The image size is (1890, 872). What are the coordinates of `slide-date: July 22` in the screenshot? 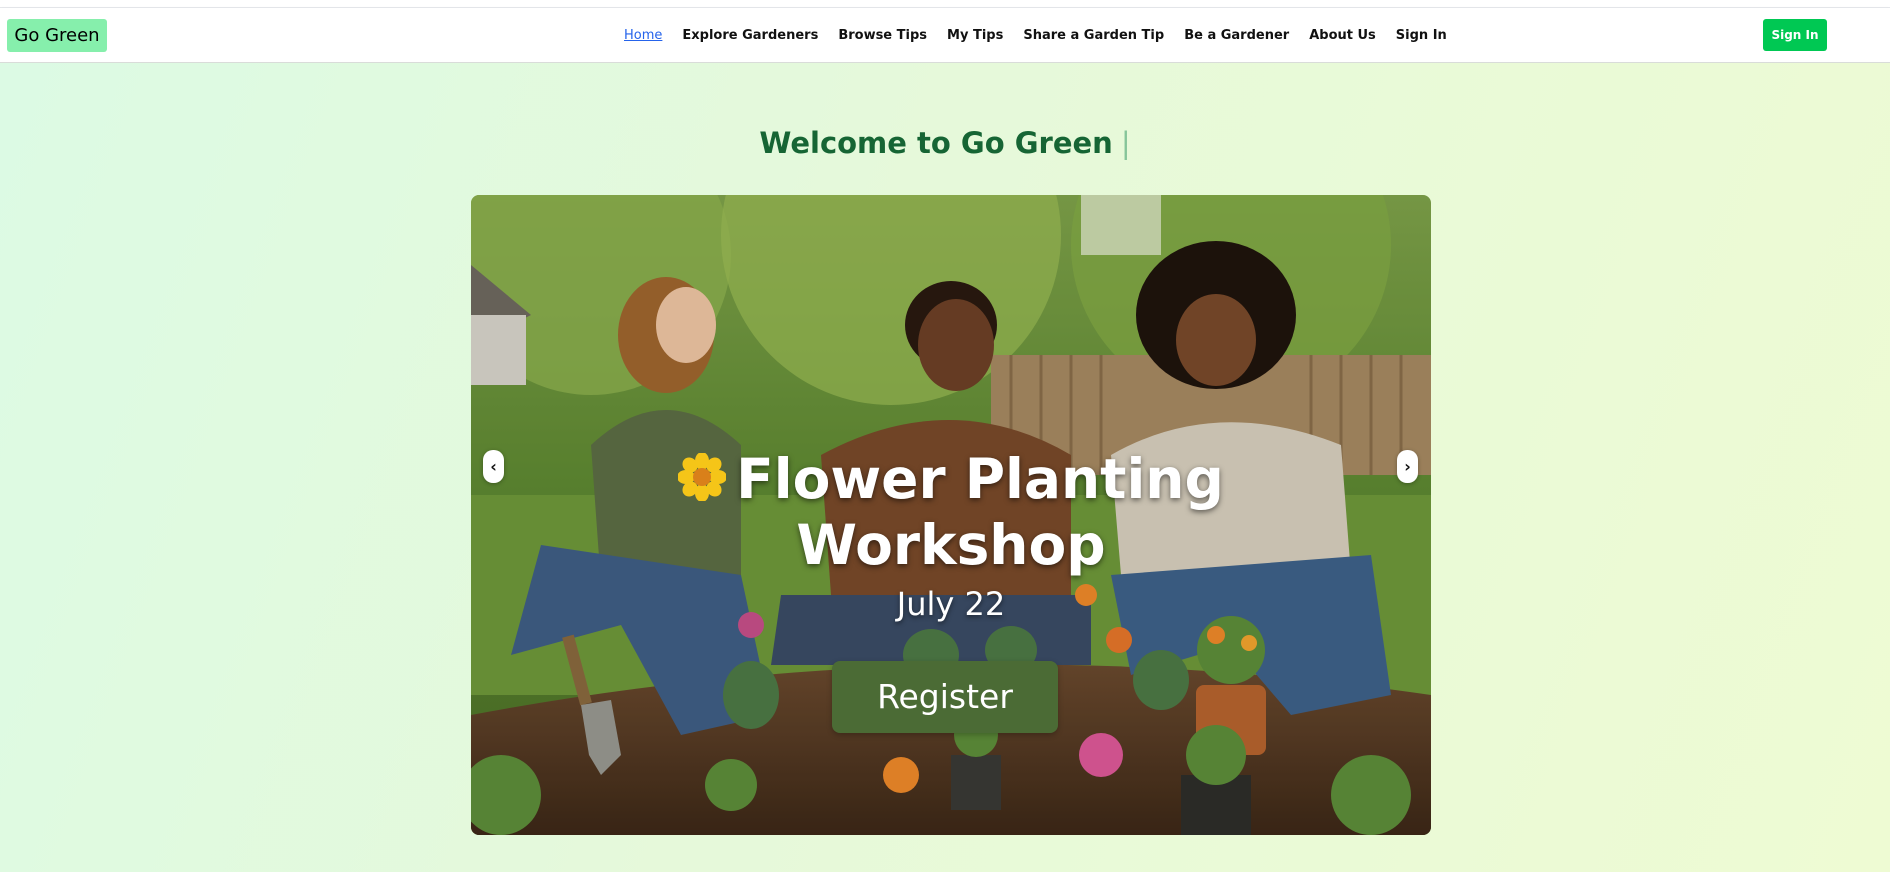 It's located at (951, 604).